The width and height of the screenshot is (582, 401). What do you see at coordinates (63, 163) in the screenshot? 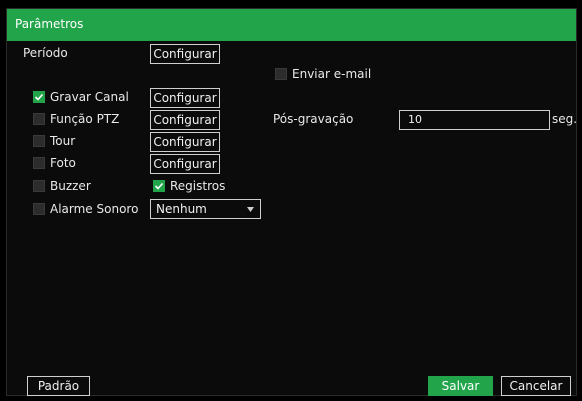
I see `foto-label: Foto` at bounding box center [63, 163].